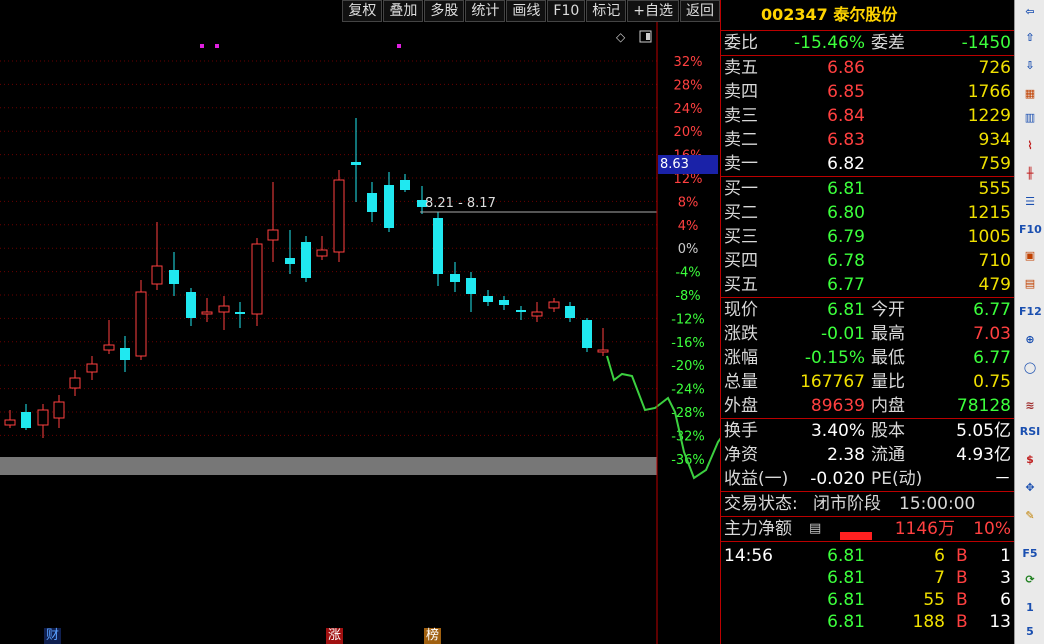 The image size is (1044, 644). Describe the element at coordinates (1030, 488) in the screenshot. I see `move-icon: ✥` at that location.